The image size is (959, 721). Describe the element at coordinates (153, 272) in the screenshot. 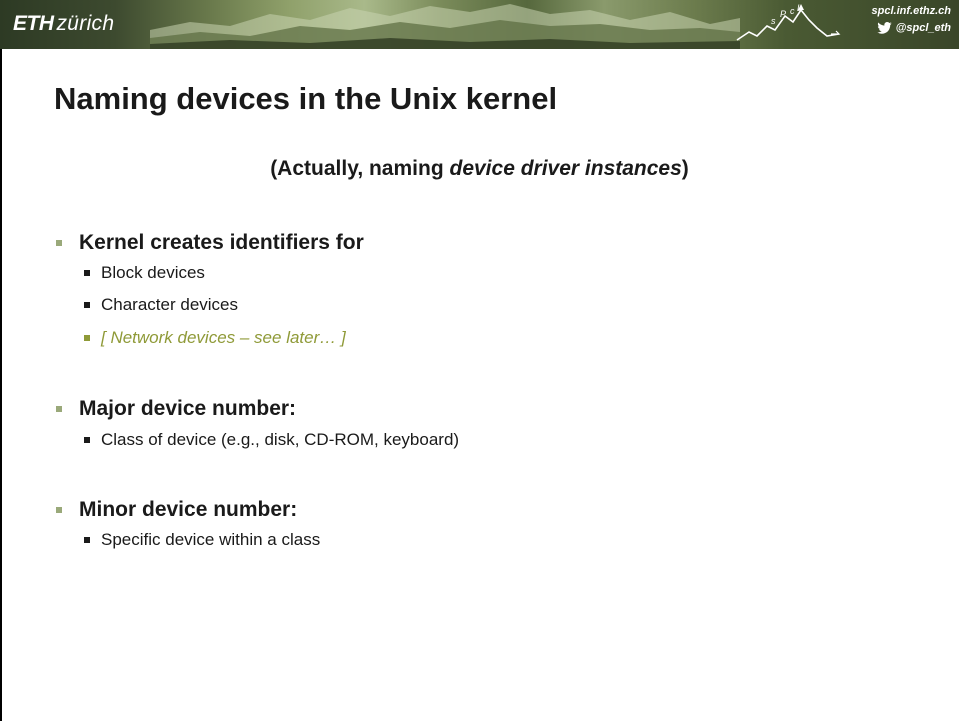

I see `subbullet-block-devices: Block devices` at that location.